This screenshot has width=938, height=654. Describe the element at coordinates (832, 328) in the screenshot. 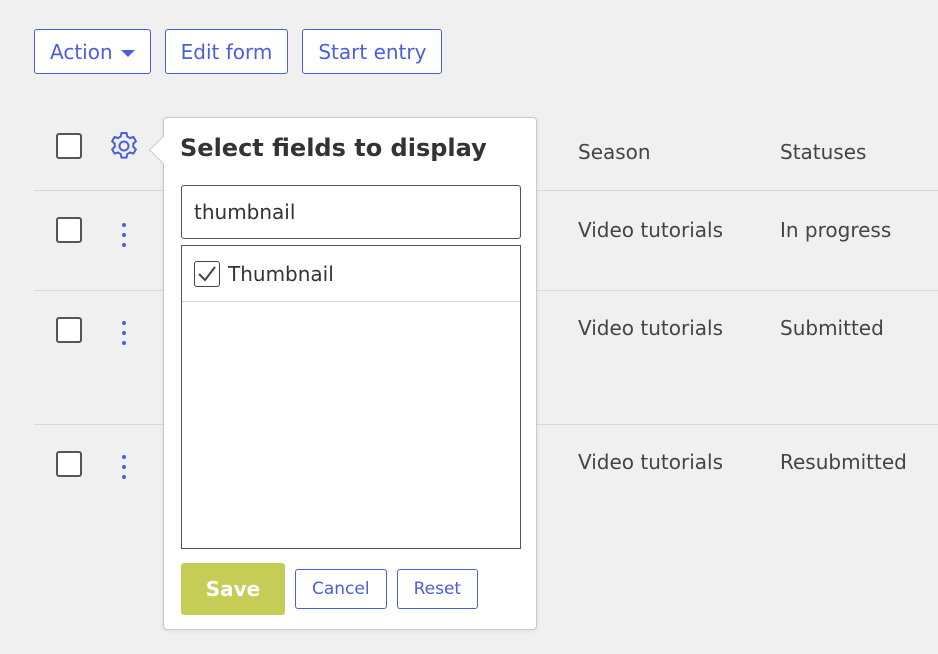

I see `cell-status: Submitted` at that location.